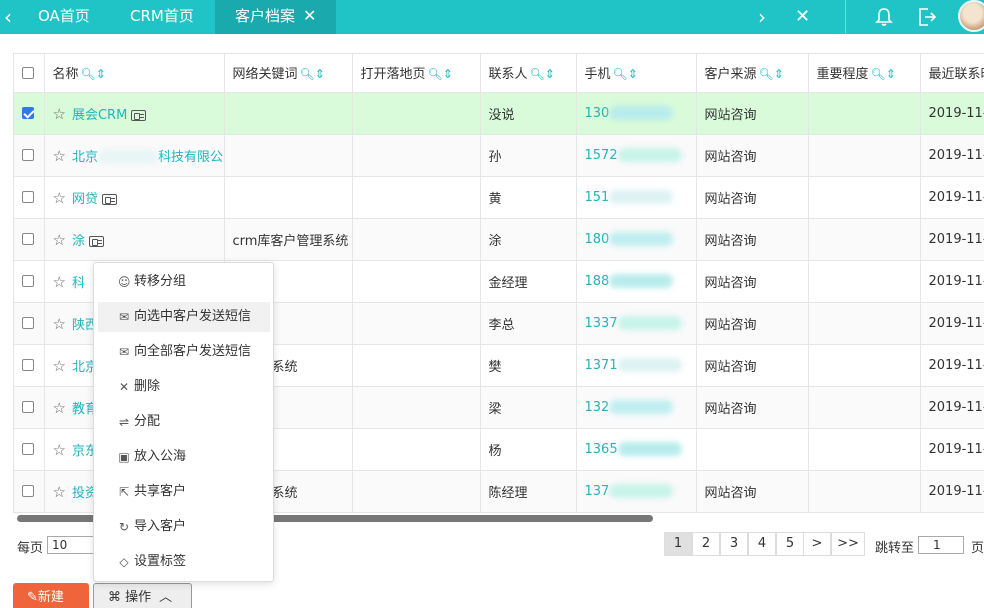 This screenshot has height=608, width=984. What do you see at coordinates (288, 197) in the screenshot?
I see `keyword-cell` at bounding box center [288, 197].